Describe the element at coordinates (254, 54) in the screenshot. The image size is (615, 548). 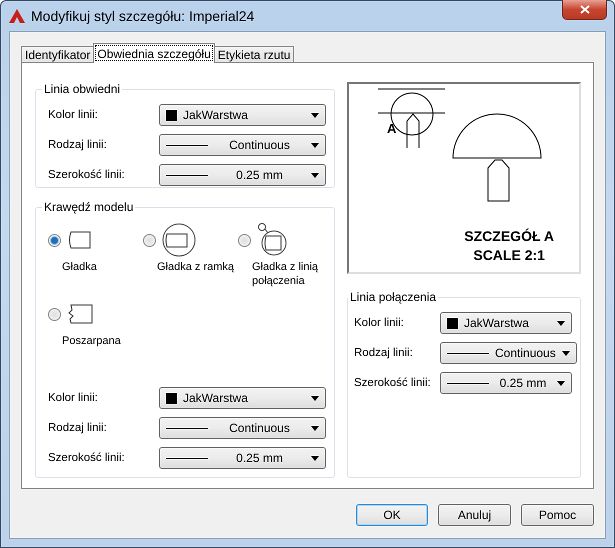
I see `tab: Etykieta rzutu` at that location.